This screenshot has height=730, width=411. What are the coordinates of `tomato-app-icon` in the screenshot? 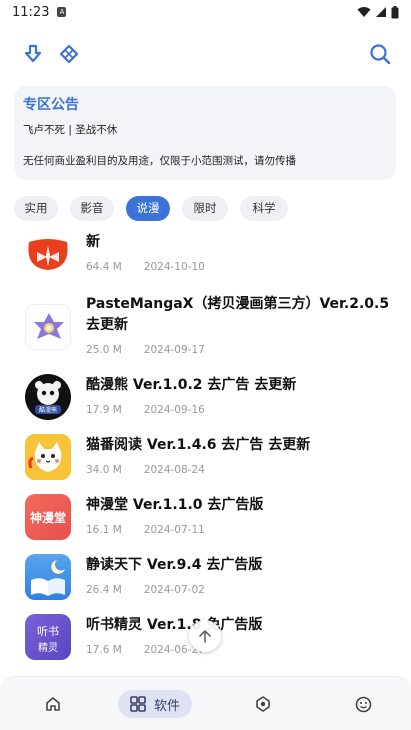 It's located at (48, 251).